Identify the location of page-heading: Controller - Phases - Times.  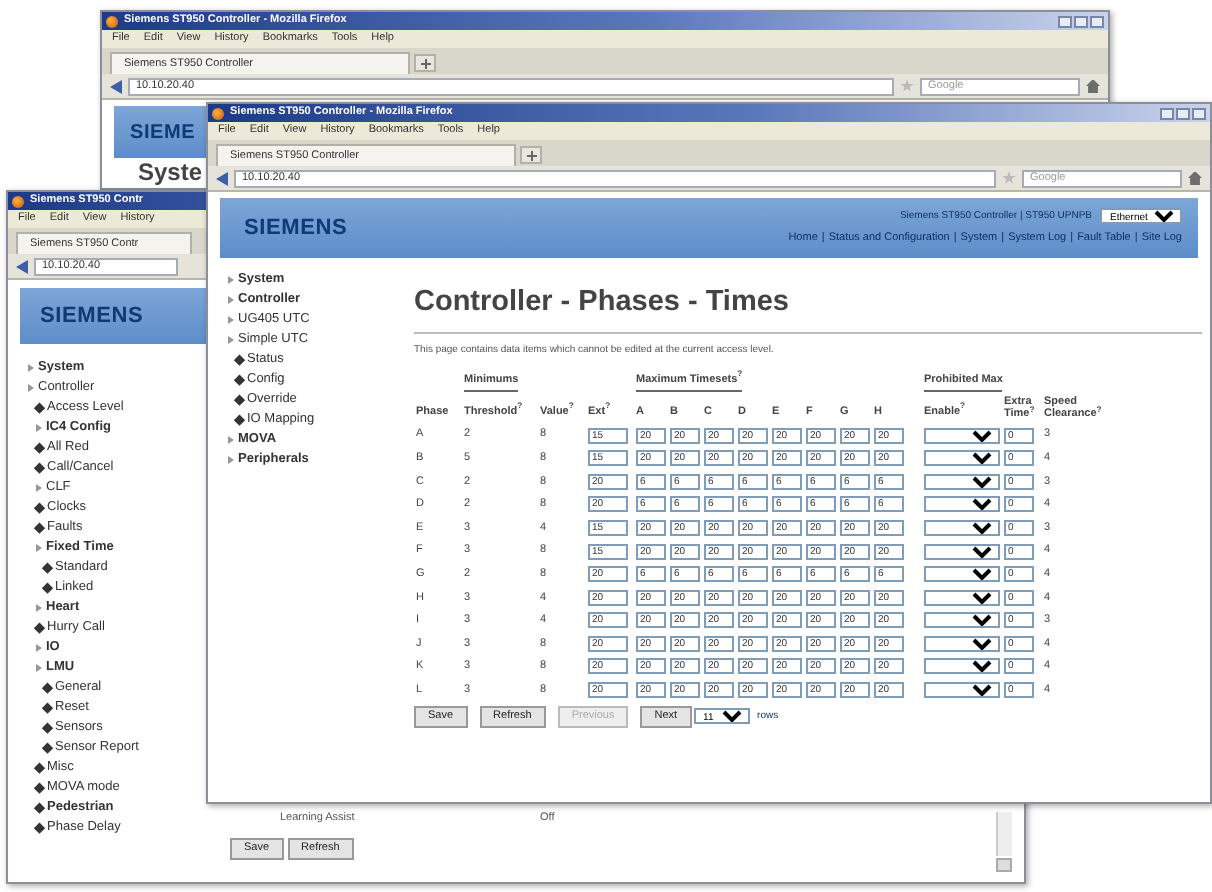
(602, 303).